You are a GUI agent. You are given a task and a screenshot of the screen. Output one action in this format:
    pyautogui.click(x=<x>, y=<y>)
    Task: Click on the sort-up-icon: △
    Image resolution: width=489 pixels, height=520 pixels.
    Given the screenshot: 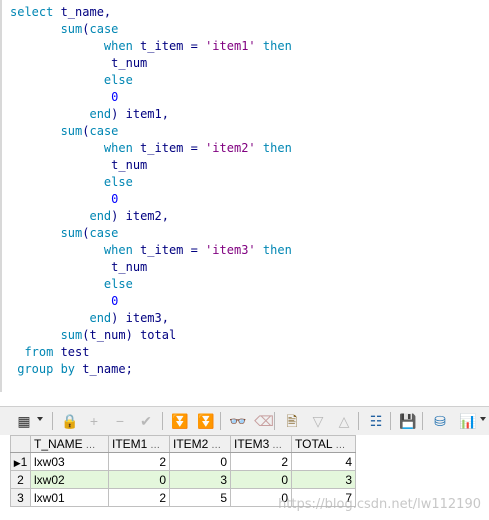 What is the action you would take?
    pyautogui.click(x=344, y=421)
    